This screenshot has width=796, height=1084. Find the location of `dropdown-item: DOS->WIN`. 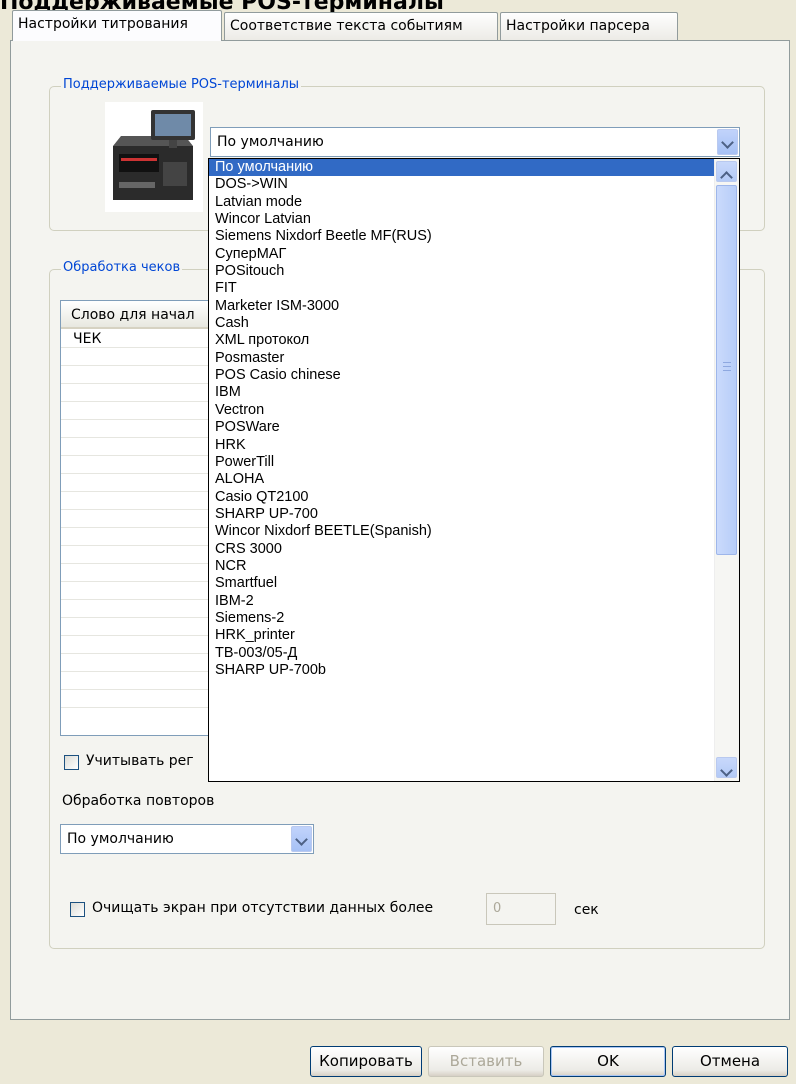

dropdown-item: DOS->WIN is located at coordinates (461, 184).